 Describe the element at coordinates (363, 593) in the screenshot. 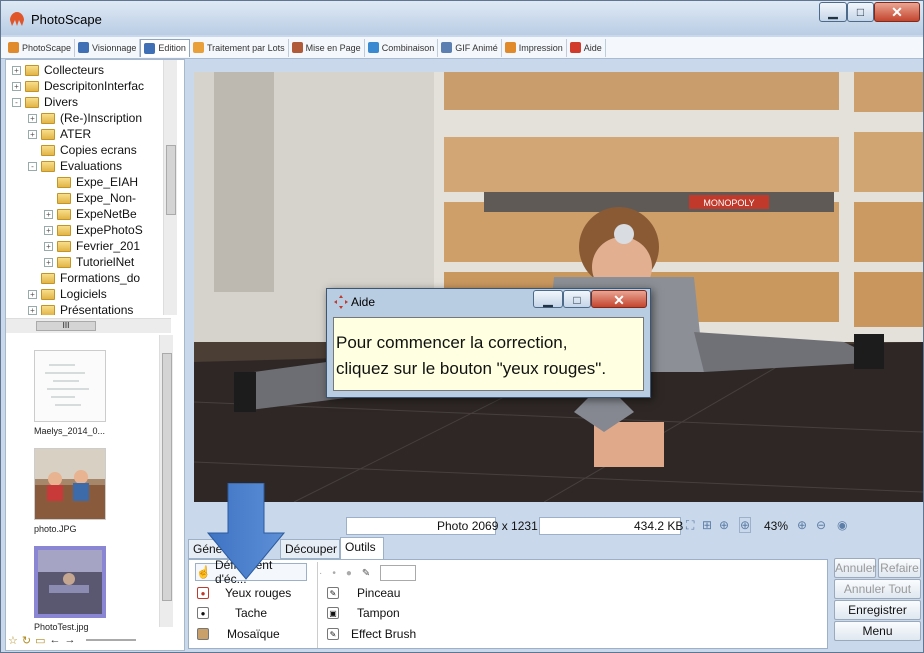

I see `brush-tool: ✎ Pinceau` at that location.